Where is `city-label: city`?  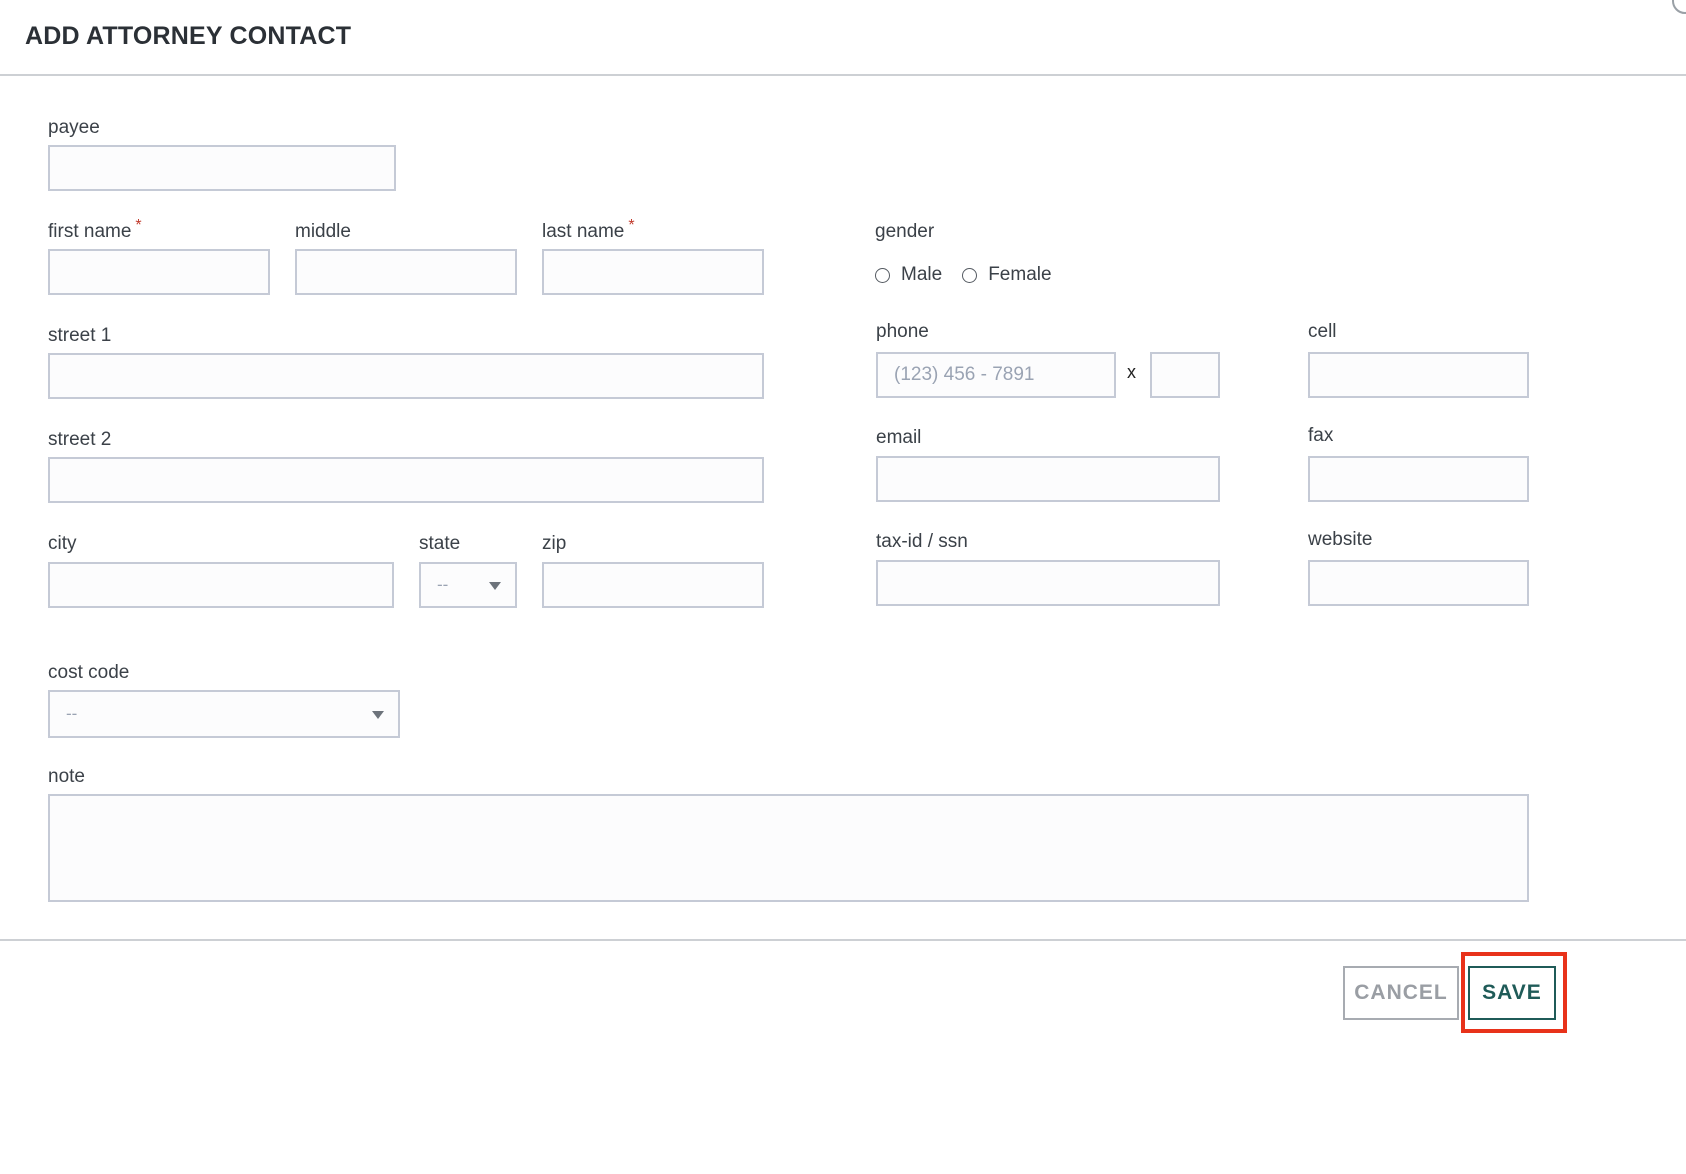 city-label: city is located at coordinates (62, 543).